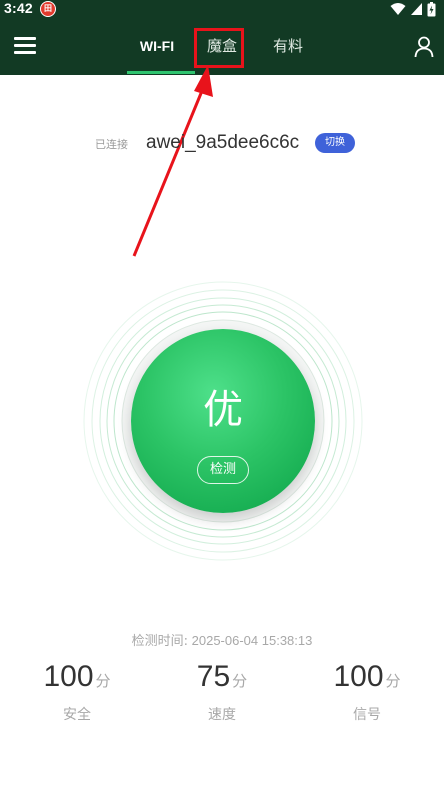 The width and height of the screenshot is (444, 789). What do you see at coordinates (103, 681) in the screenshot?
I see `security-score-unit: 分` at bounding box center [103, 681].